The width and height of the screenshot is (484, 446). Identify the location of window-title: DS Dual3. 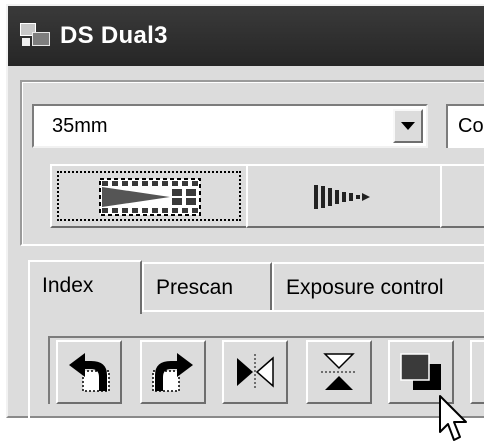
(114, 35).